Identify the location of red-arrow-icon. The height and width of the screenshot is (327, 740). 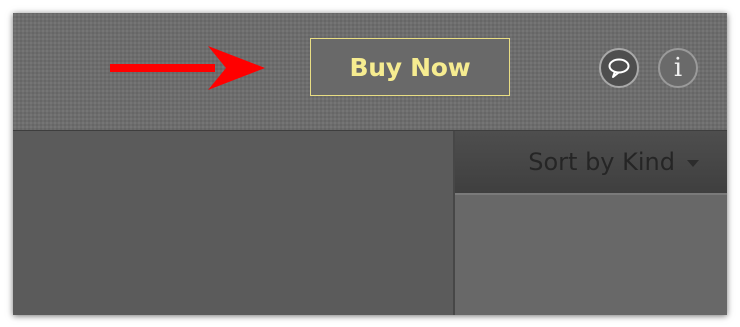
(187, 68).